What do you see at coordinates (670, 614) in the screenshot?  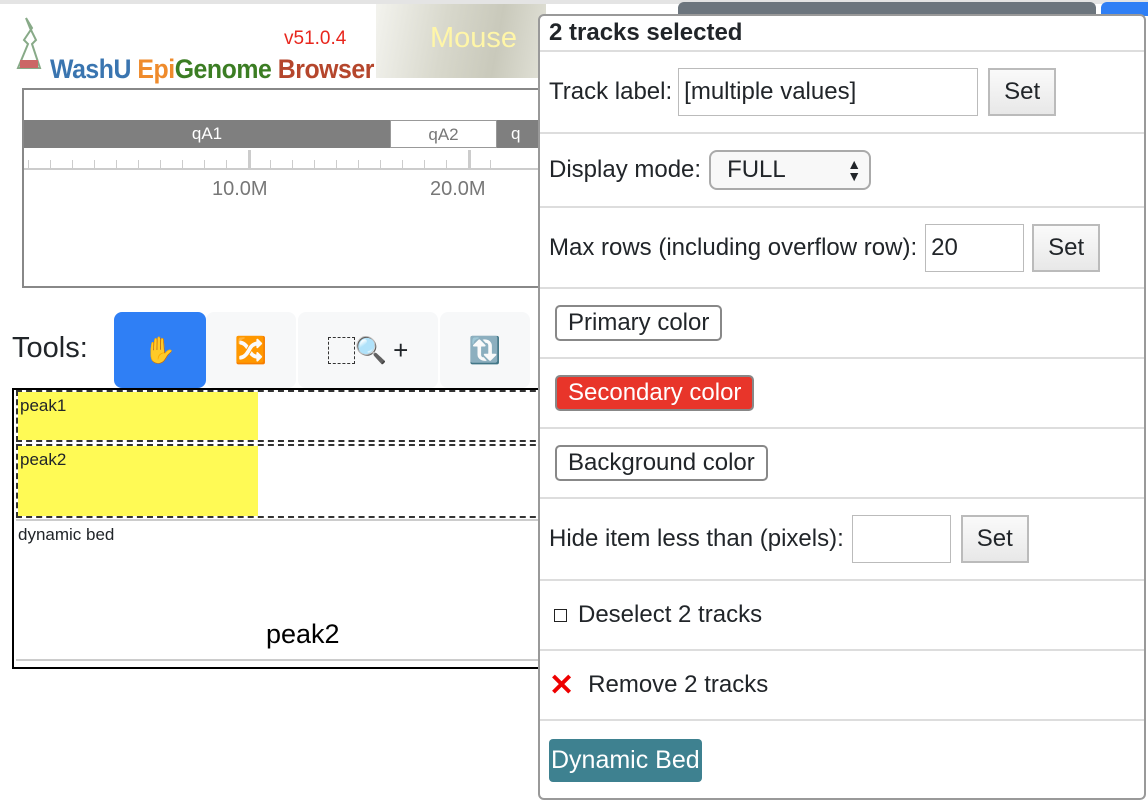 I see `deselect-label: Deselect 2 tracks` at bounding box center [670, 614].